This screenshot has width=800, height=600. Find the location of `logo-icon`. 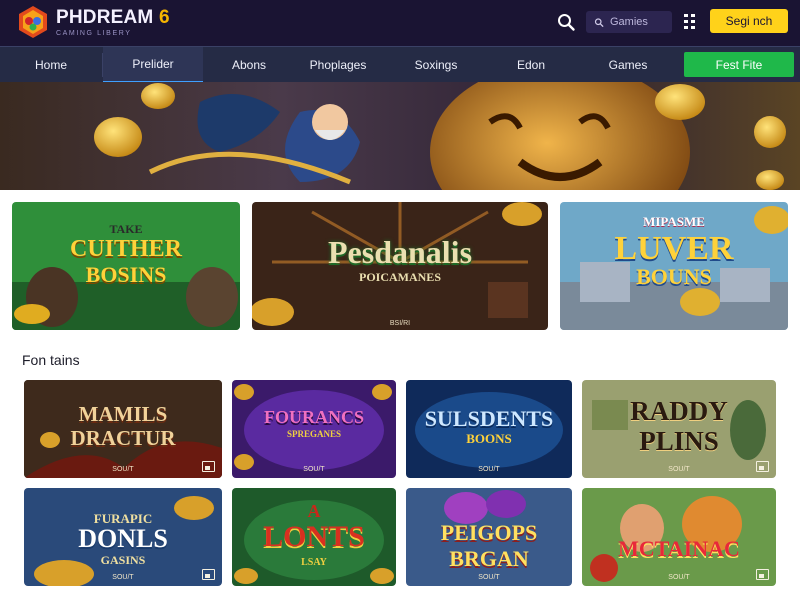

logo-icon is located at coordinates (33, 22).